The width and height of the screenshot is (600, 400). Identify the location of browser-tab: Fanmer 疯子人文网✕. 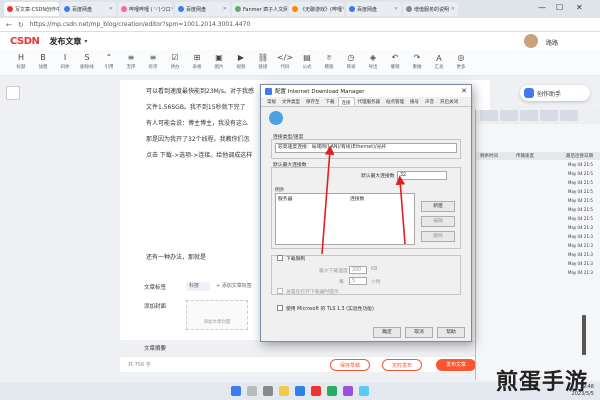
(259, 9).